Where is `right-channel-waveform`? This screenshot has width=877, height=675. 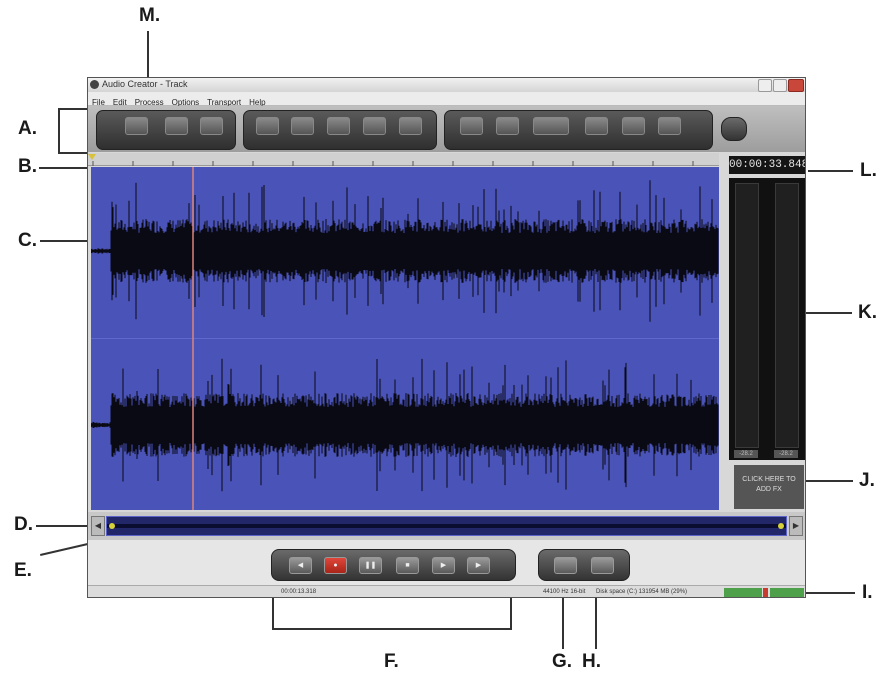 right-channel-waveform is located at coordinates (405, 425).